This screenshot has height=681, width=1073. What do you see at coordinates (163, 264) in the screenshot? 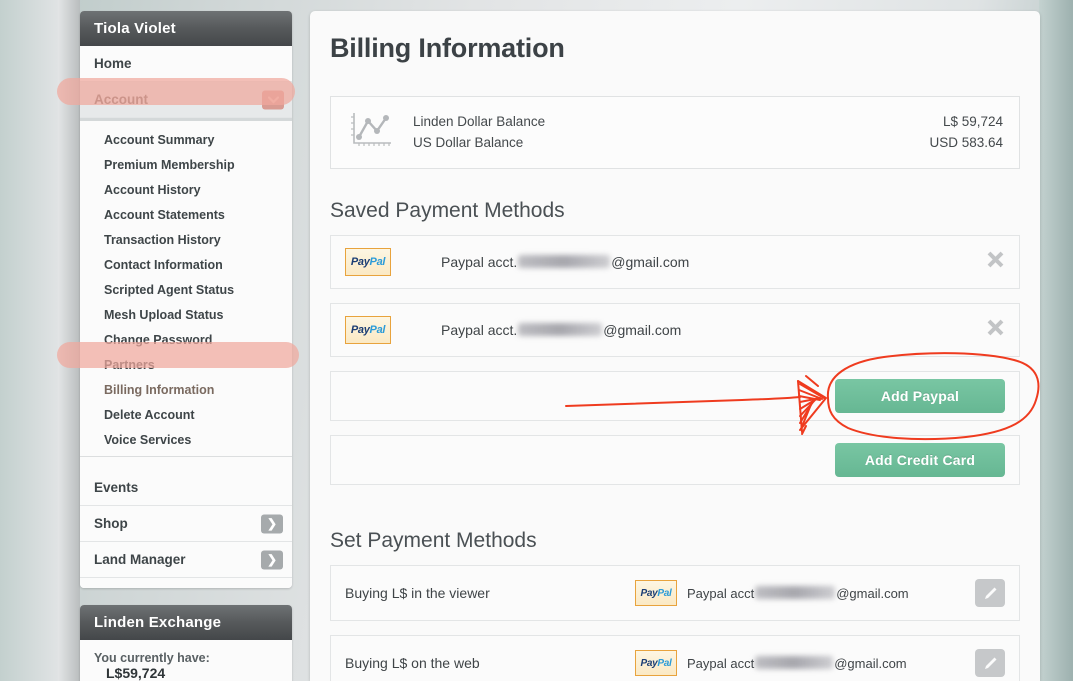
I see `sidebar-subitem-label: Contact Information` at bounding box center [163, 264].